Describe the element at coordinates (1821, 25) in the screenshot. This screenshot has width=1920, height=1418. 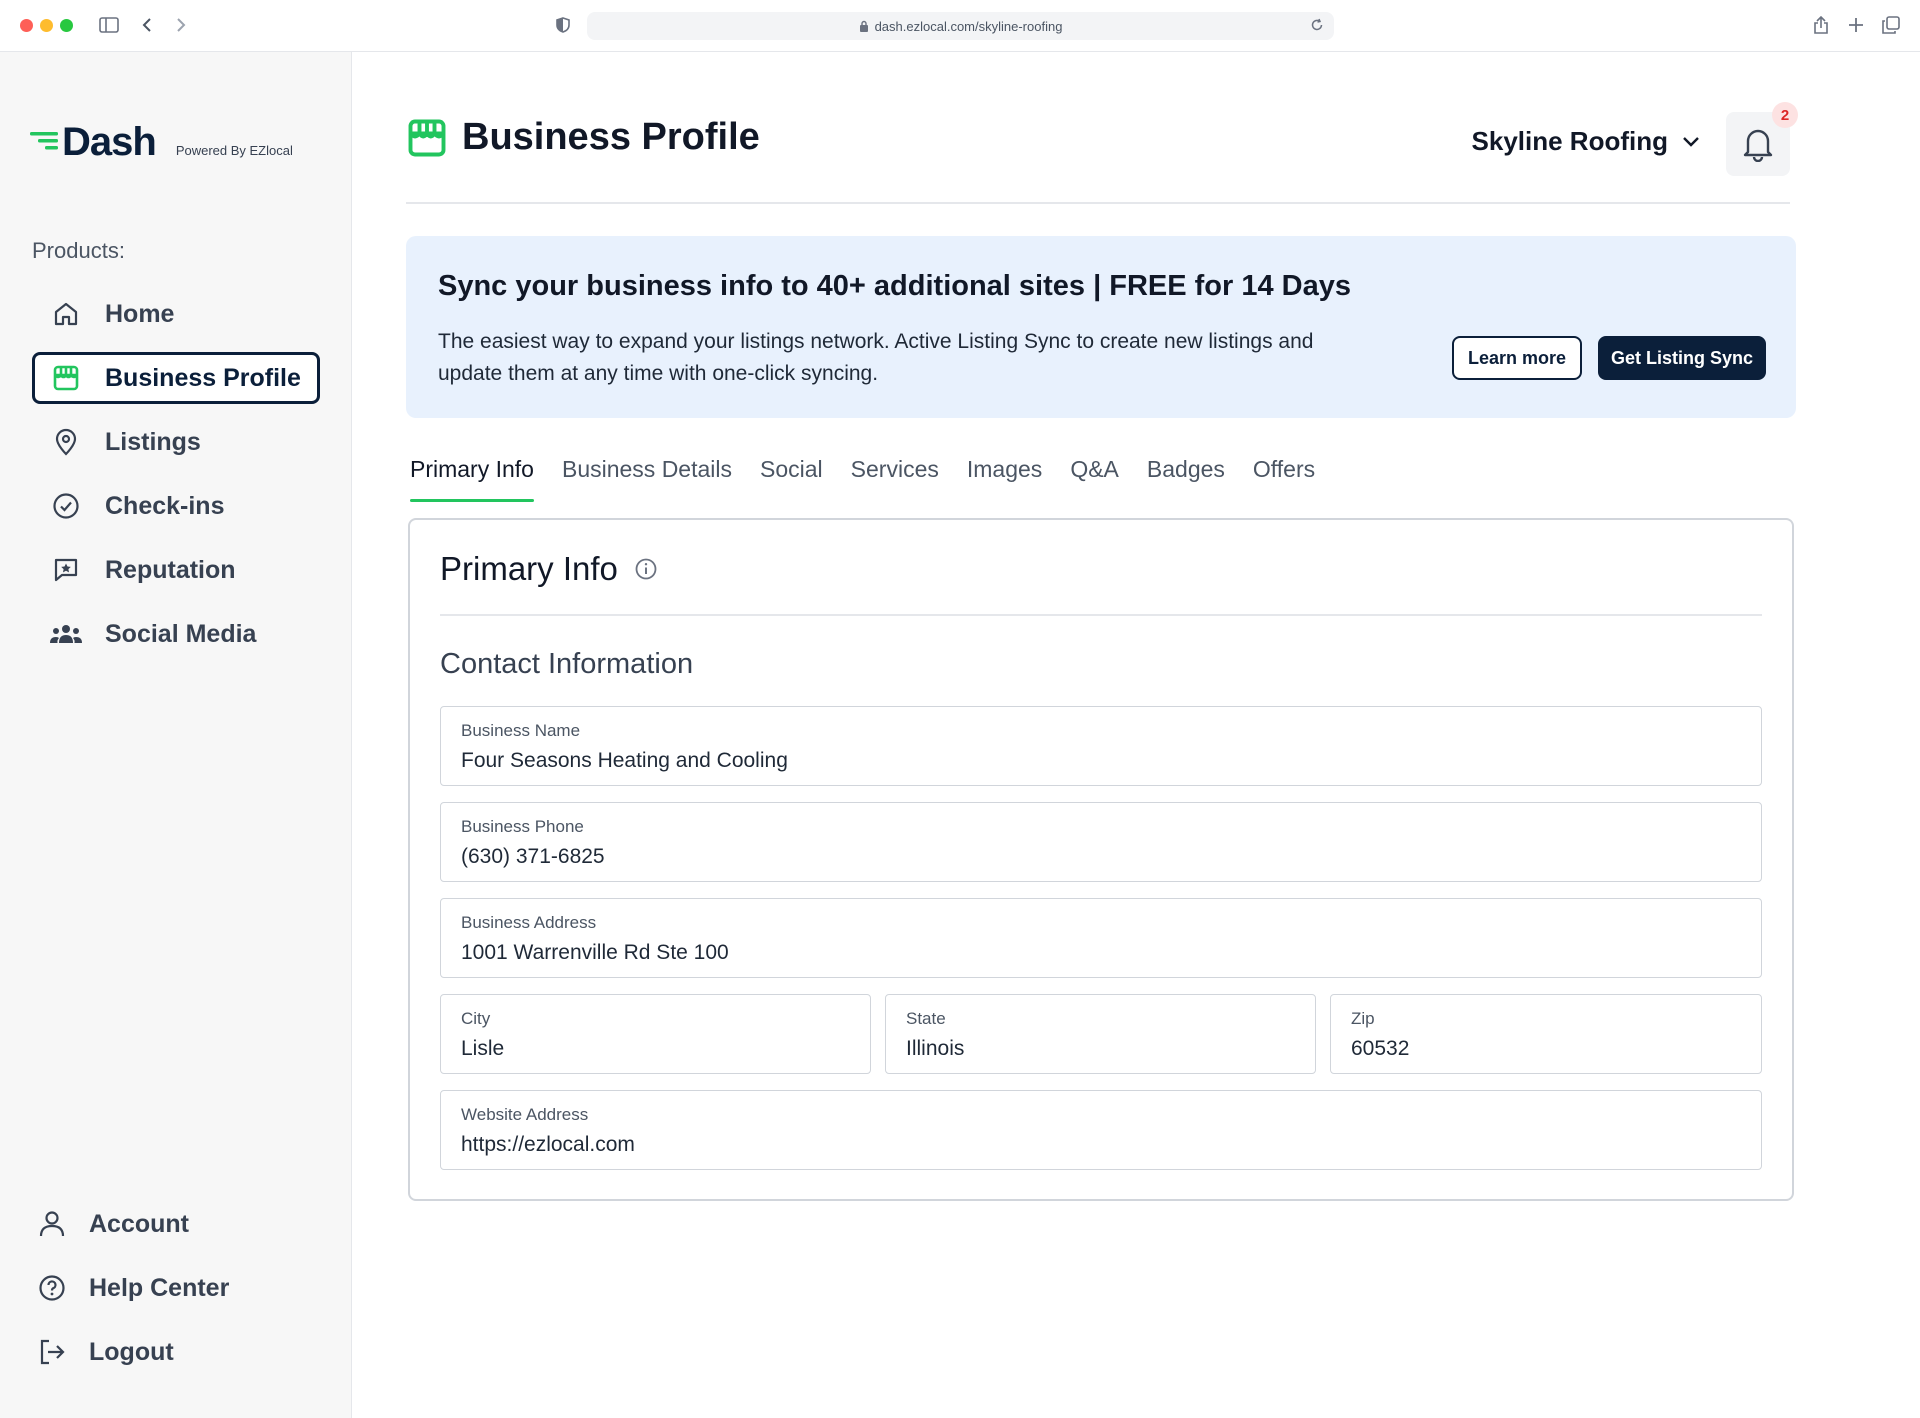
I see `share-icon` at that location.